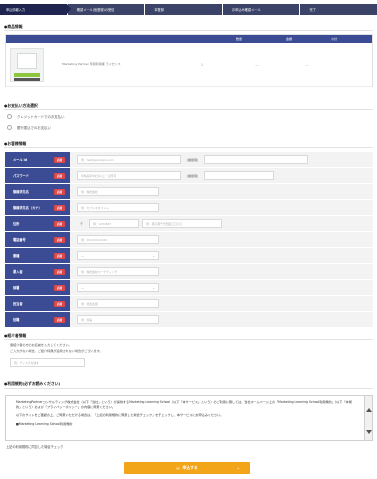 The image size is (377, 479). I want to click on form-row-phone: 電話番号 必須 例：03-XXXX-XXXX, so click(189, 240).